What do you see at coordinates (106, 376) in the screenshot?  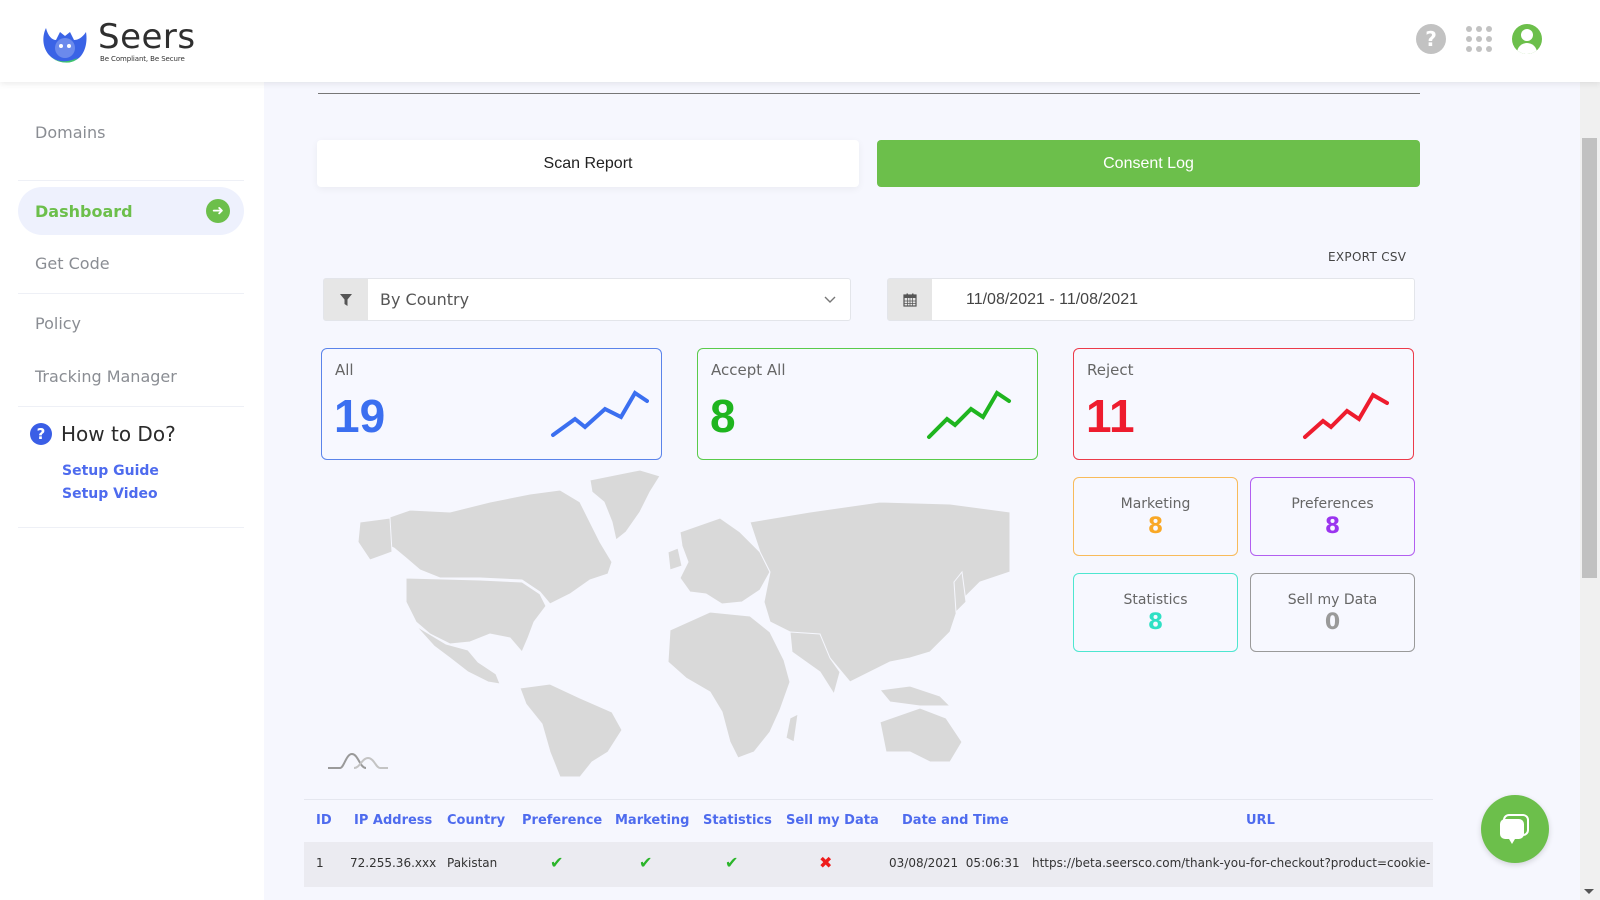 I see `sidebar-item-label: Tracking Manager` at bounding box center [106, 376].